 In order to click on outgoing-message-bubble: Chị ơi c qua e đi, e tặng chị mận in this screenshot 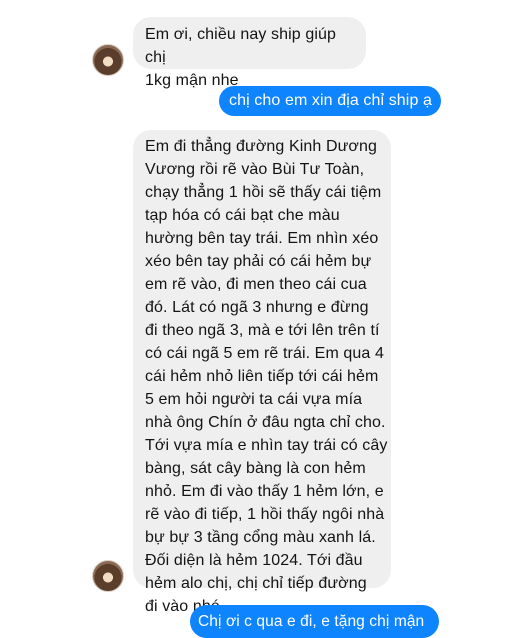, I will do `click(314, 621)`.